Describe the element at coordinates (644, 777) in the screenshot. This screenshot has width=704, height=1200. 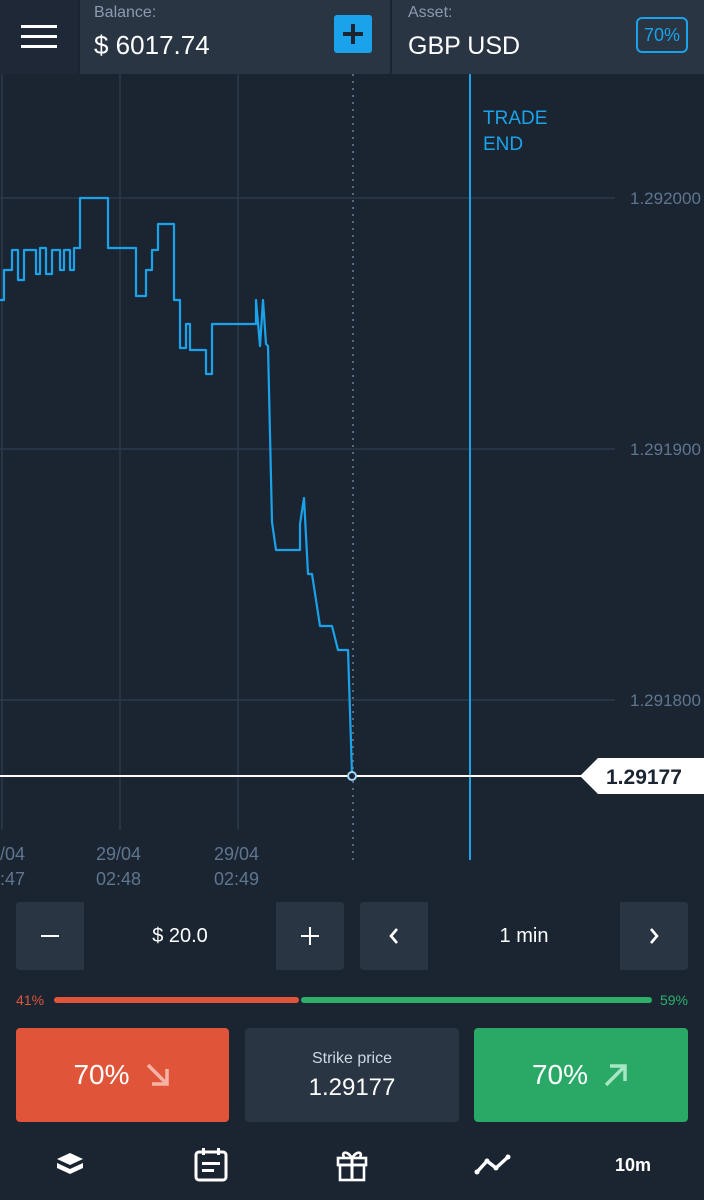
I see `current-price-value: 1.29177` at that location.